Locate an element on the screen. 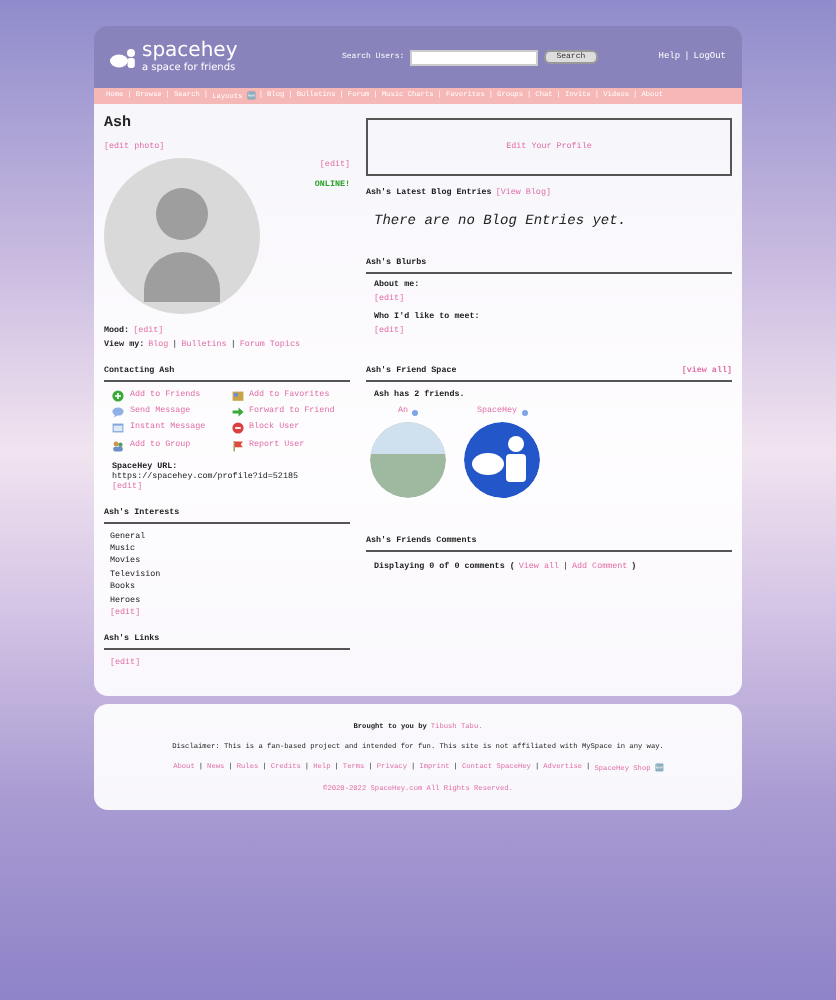  window-icon is located at coordinates (118, 428).